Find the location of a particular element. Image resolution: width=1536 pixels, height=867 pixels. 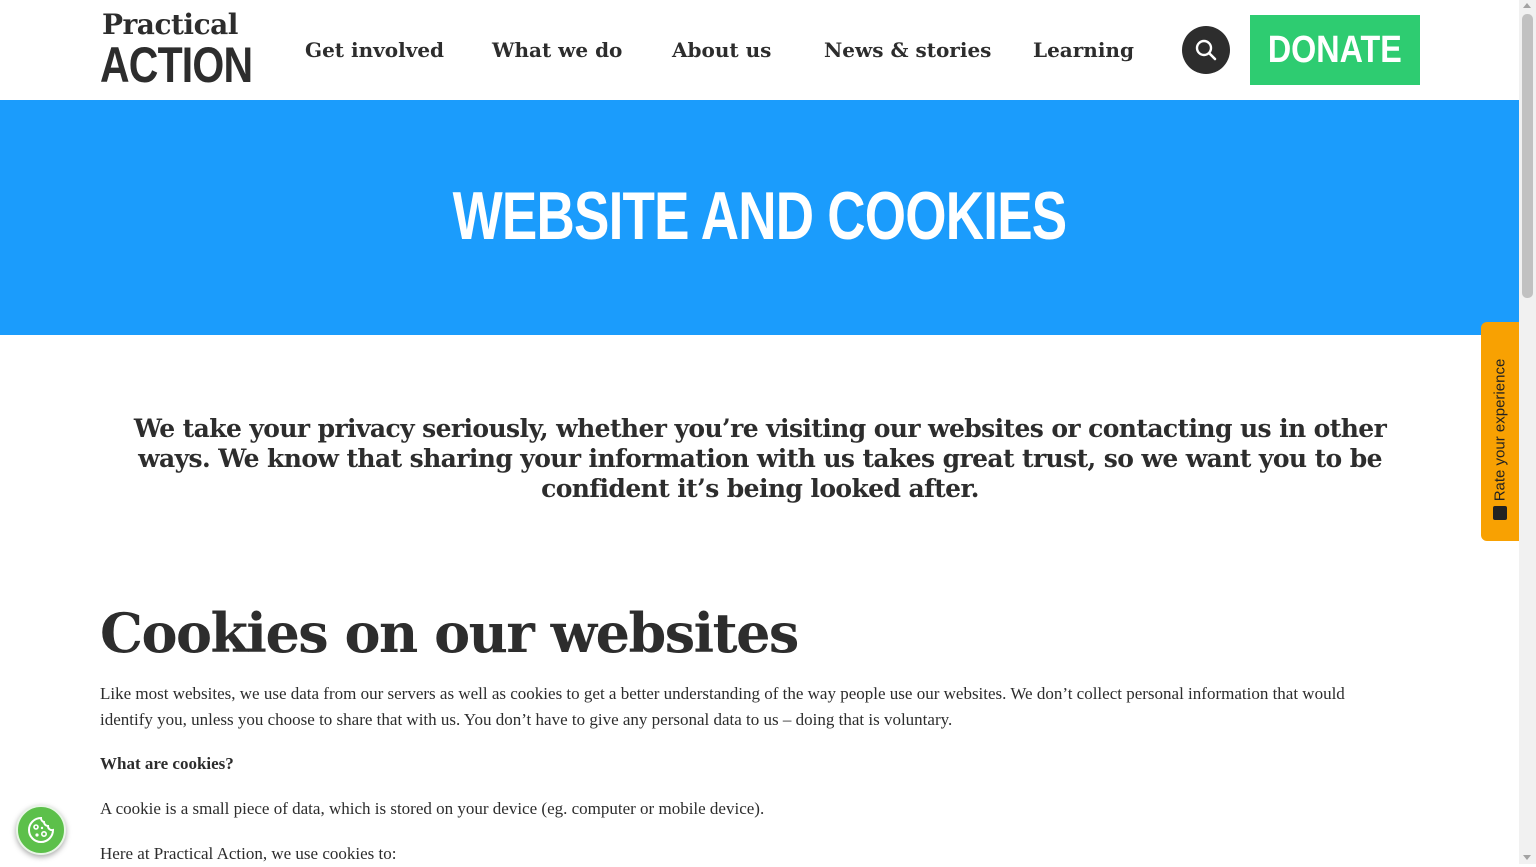

donate-button: DONATE is located at coordinates (1335, 50).